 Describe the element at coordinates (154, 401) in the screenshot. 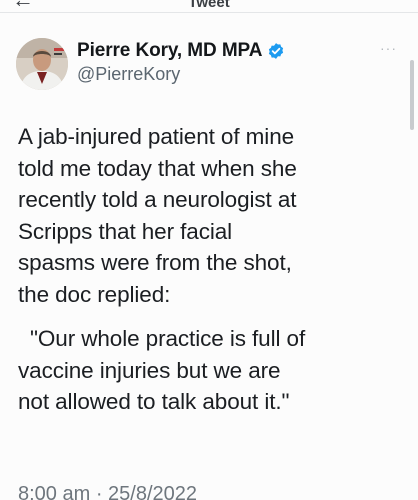

I see `tweet-quote-line: not allowed to talk about it."` at that location.